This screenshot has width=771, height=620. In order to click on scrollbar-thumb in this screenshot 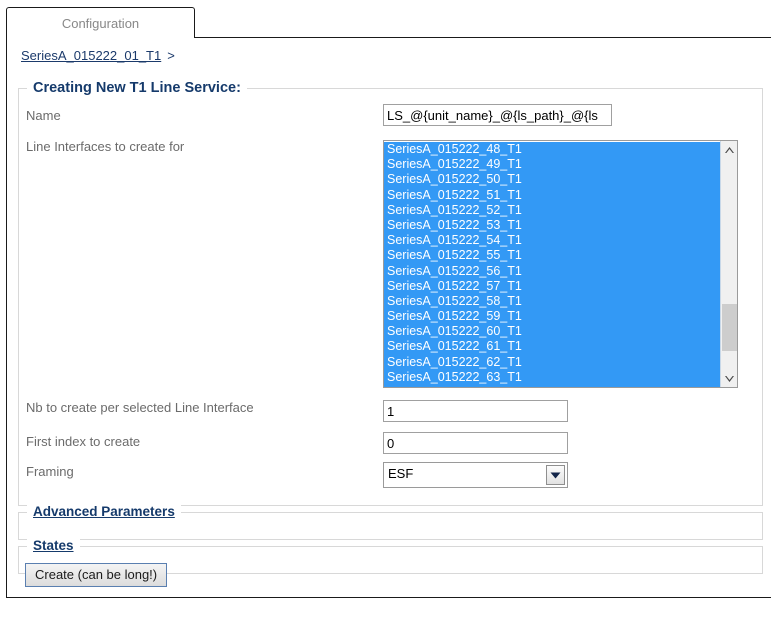, I will do `click(729, 327)`.